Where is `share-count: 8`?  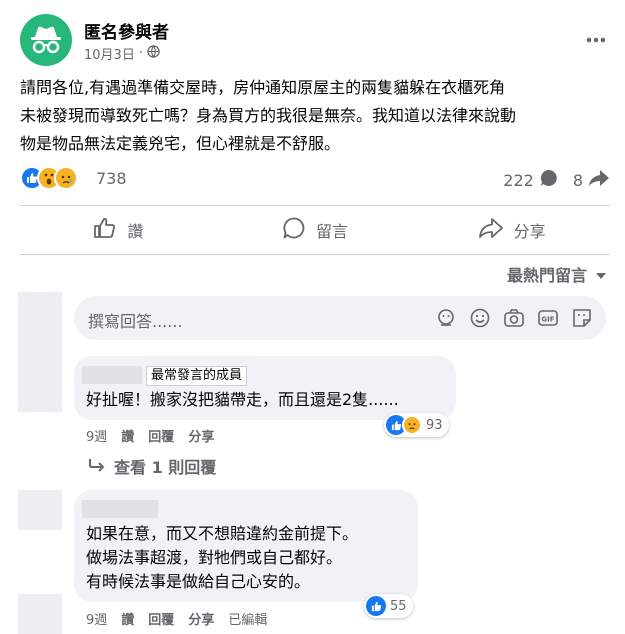
share-count: 8 is located at coordinates (577, 180).